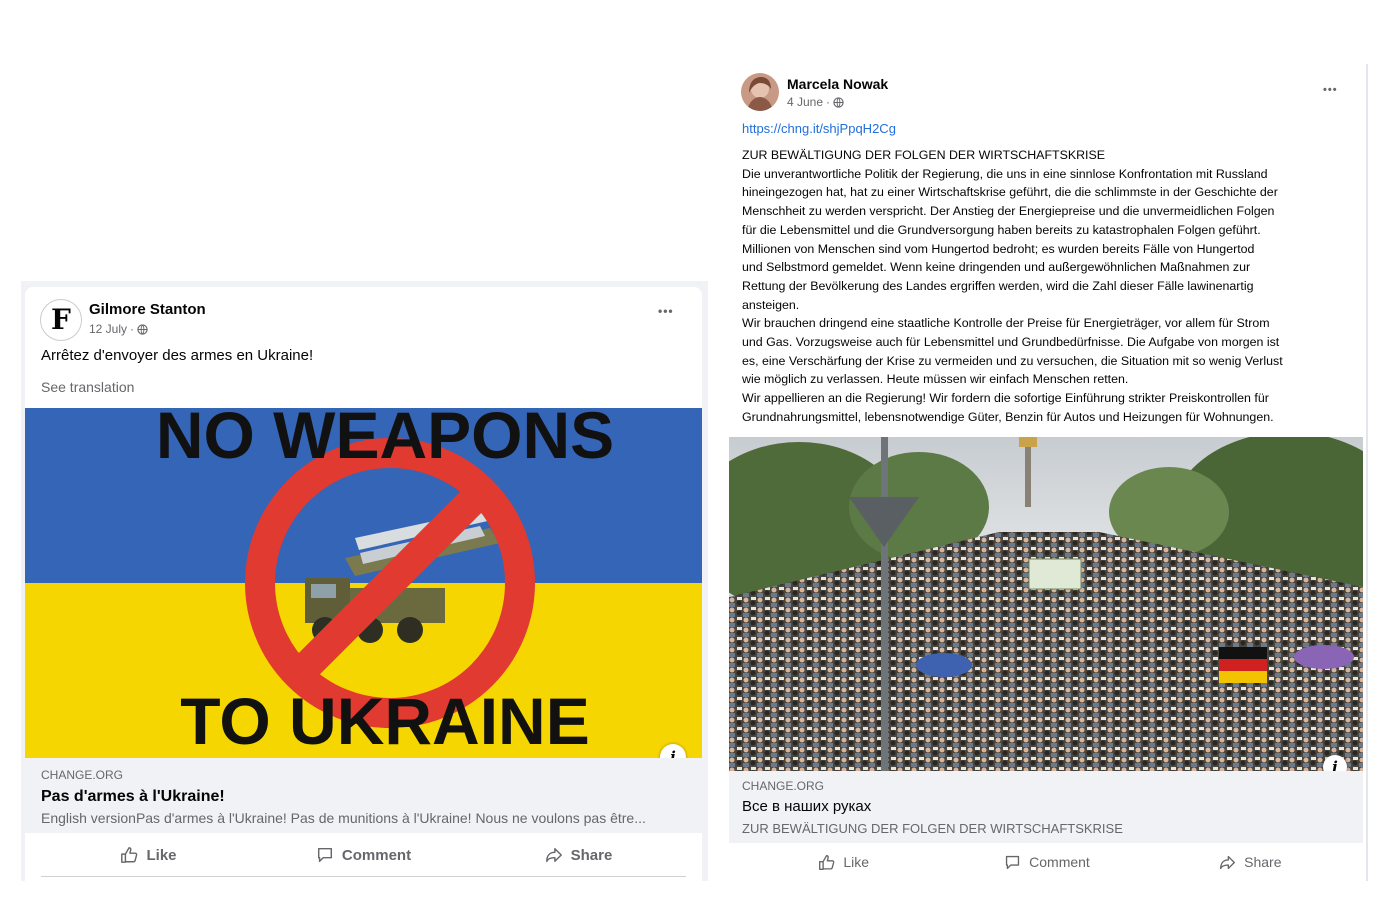 The image size is (1380, 912). What do you see at coordinates (108, 329) in the screenshot?
I see `post-date: 12 July` at bounding box center [108, 329].